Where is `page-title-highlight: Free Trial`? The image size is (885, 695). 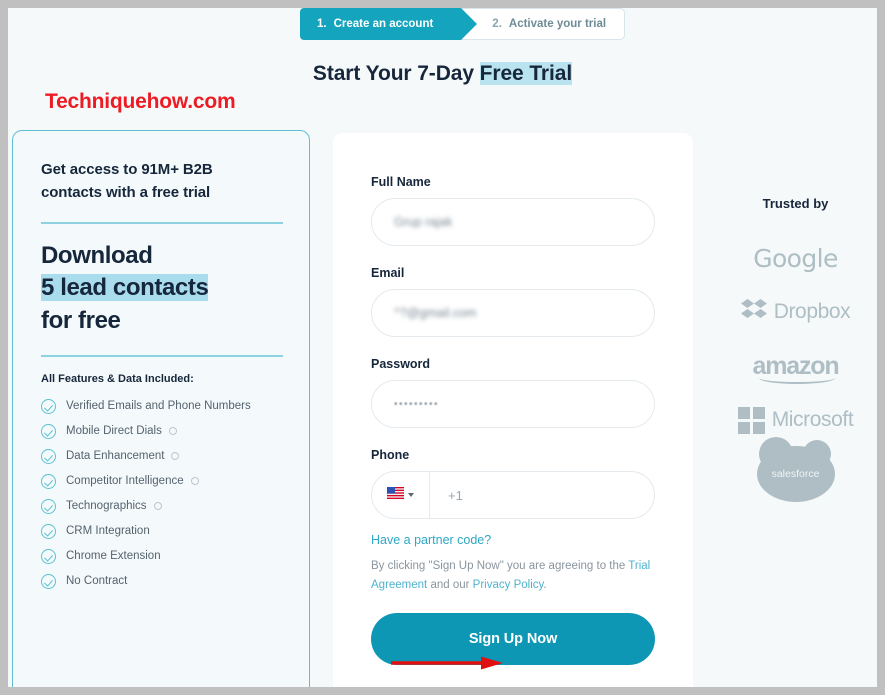 page-title-highlight: Free Trial is located at coordinates (526, 73).